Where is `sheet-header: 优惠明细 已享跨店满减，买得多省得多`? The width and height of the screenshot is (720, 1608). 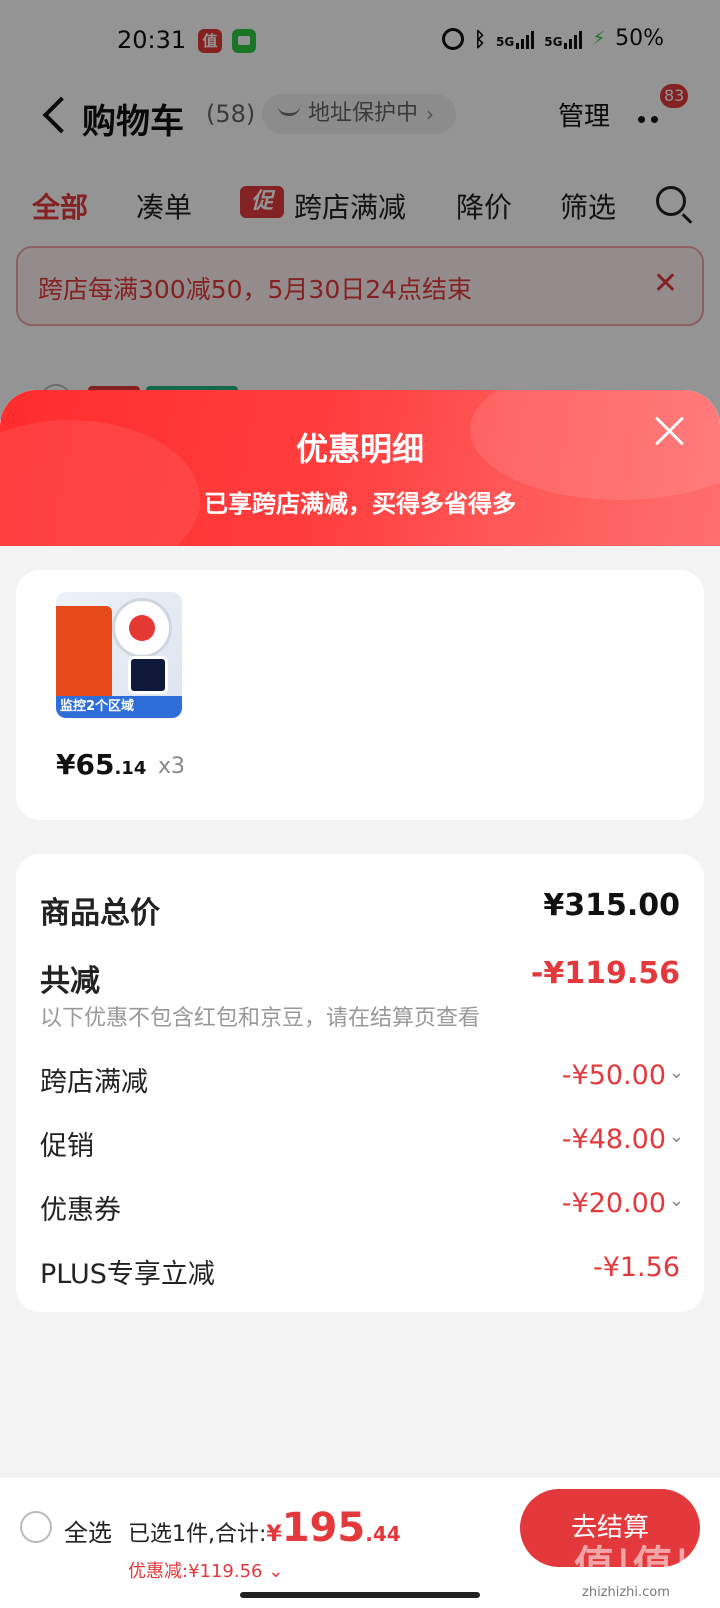 sheet-header: 优惠明细 已享跨店满减，买得多省得多 is located at coordinates (360, 468).